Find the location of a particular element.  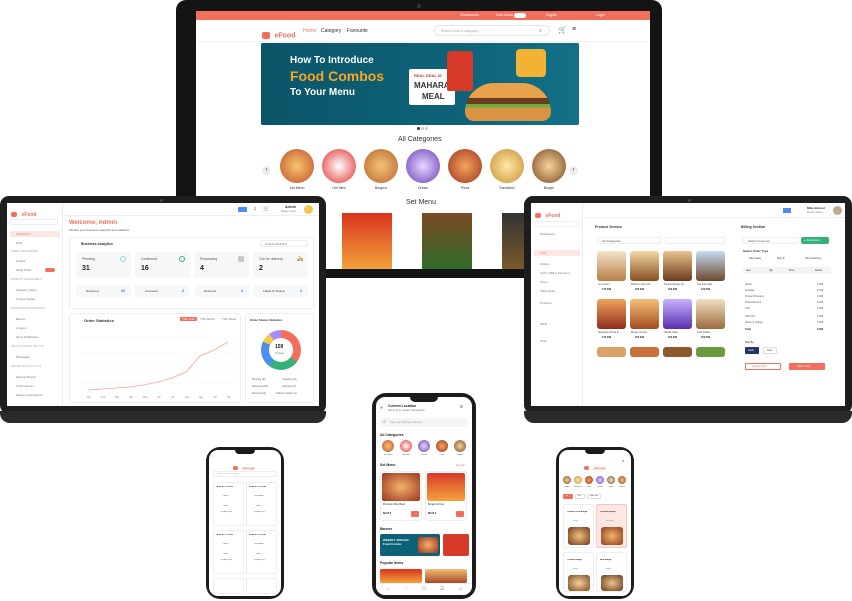

sidebar-item-coupon: Coupon is located at coordinates (21, 328).